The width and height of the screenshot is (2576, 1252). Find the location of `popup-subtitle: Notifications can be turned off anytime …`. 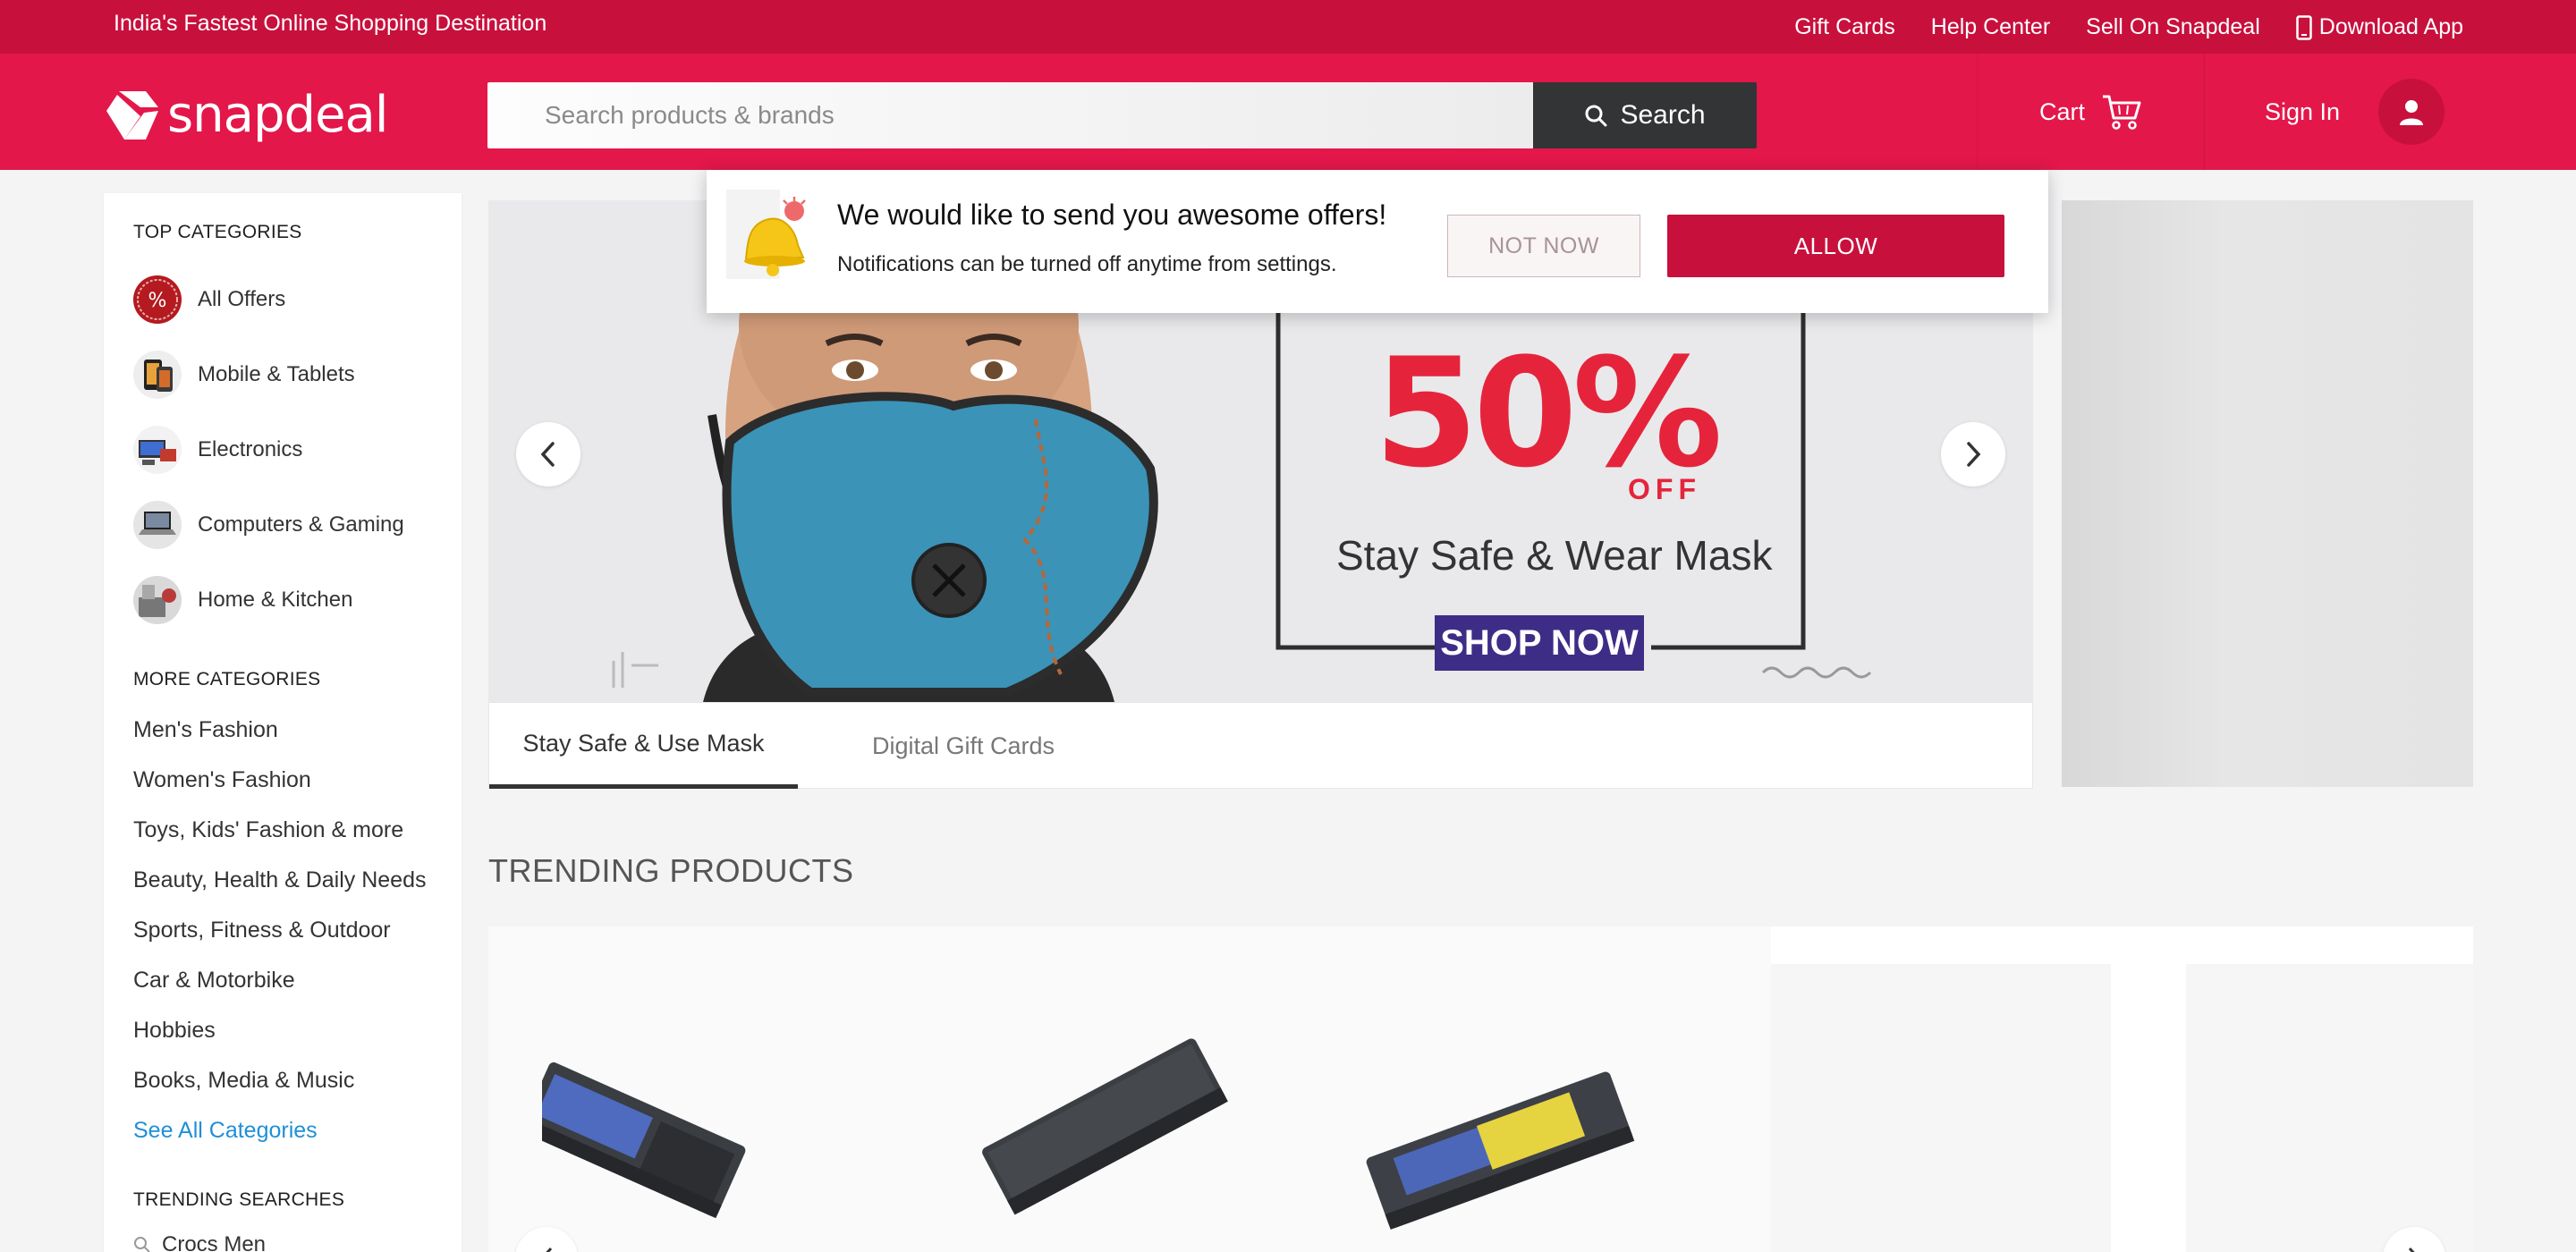

popup-subtitle: Notifications can be turned off anytime … is located at coordinates (1087, 264).